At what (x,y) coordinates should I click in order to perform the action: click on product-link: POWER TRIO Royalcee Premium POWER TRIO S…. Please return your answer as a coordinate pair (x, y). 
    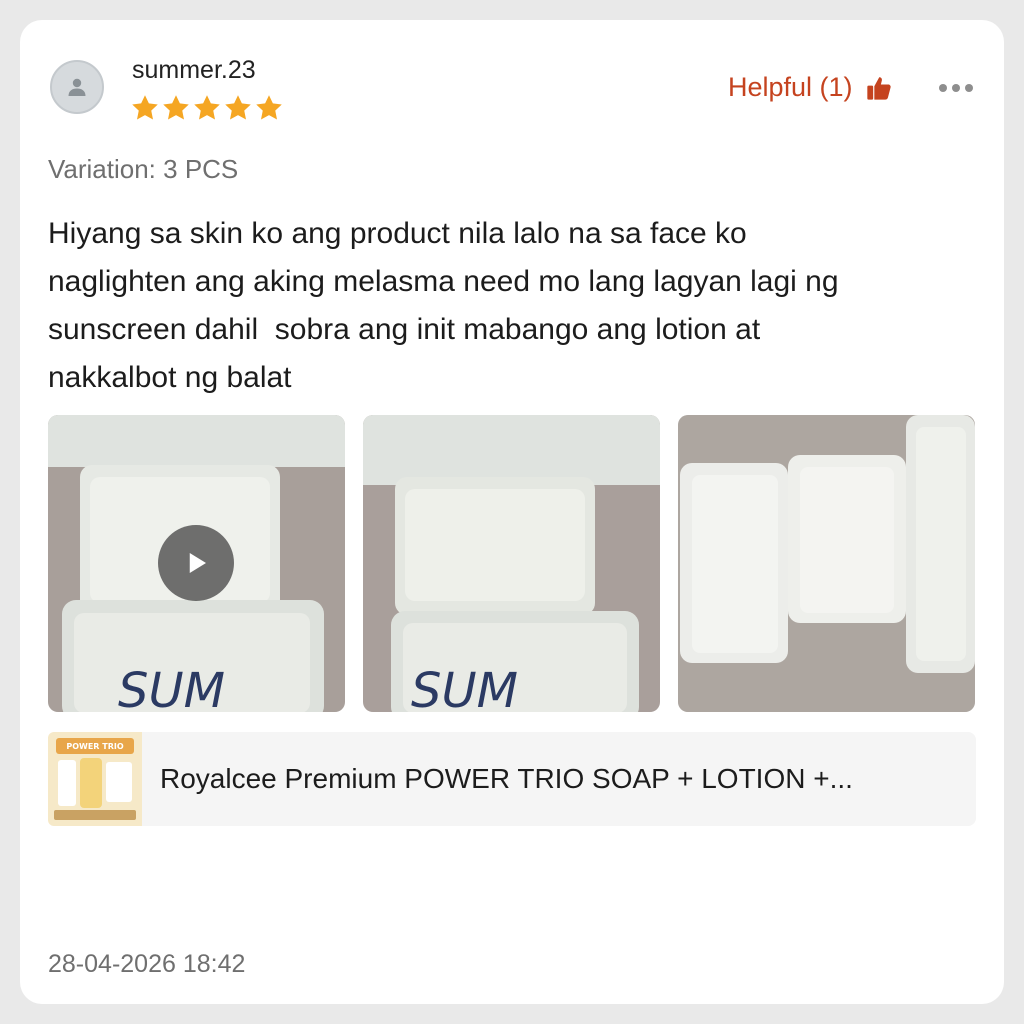
    Looking at the image, I should click on (512, 779).